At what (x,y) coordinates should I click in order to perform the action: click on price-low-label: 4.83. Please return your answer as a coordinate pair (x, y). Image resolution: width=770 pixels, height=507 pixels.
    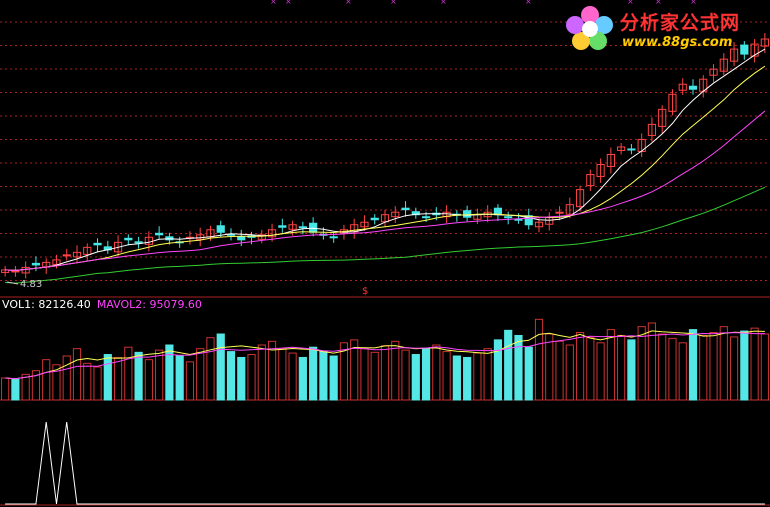
    Looking at the image, I should click on (31, 284).